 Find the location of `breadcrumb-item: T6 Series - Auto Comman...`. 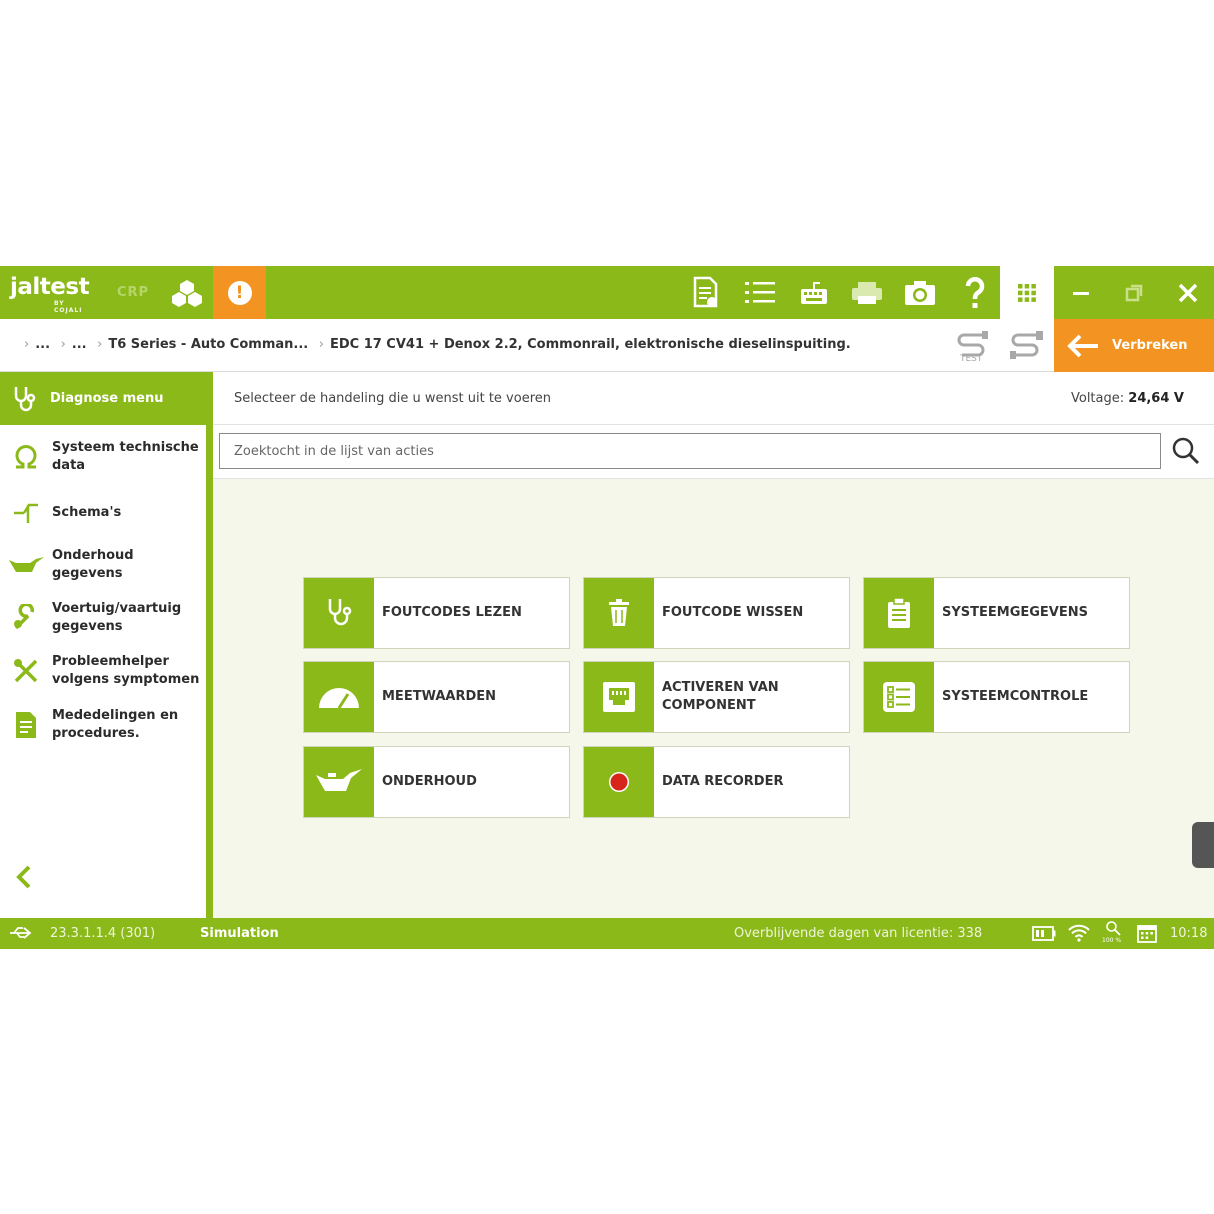

breadcrumb-item: T6 Series - Auto Comman... is located at coordinates (208, 344).